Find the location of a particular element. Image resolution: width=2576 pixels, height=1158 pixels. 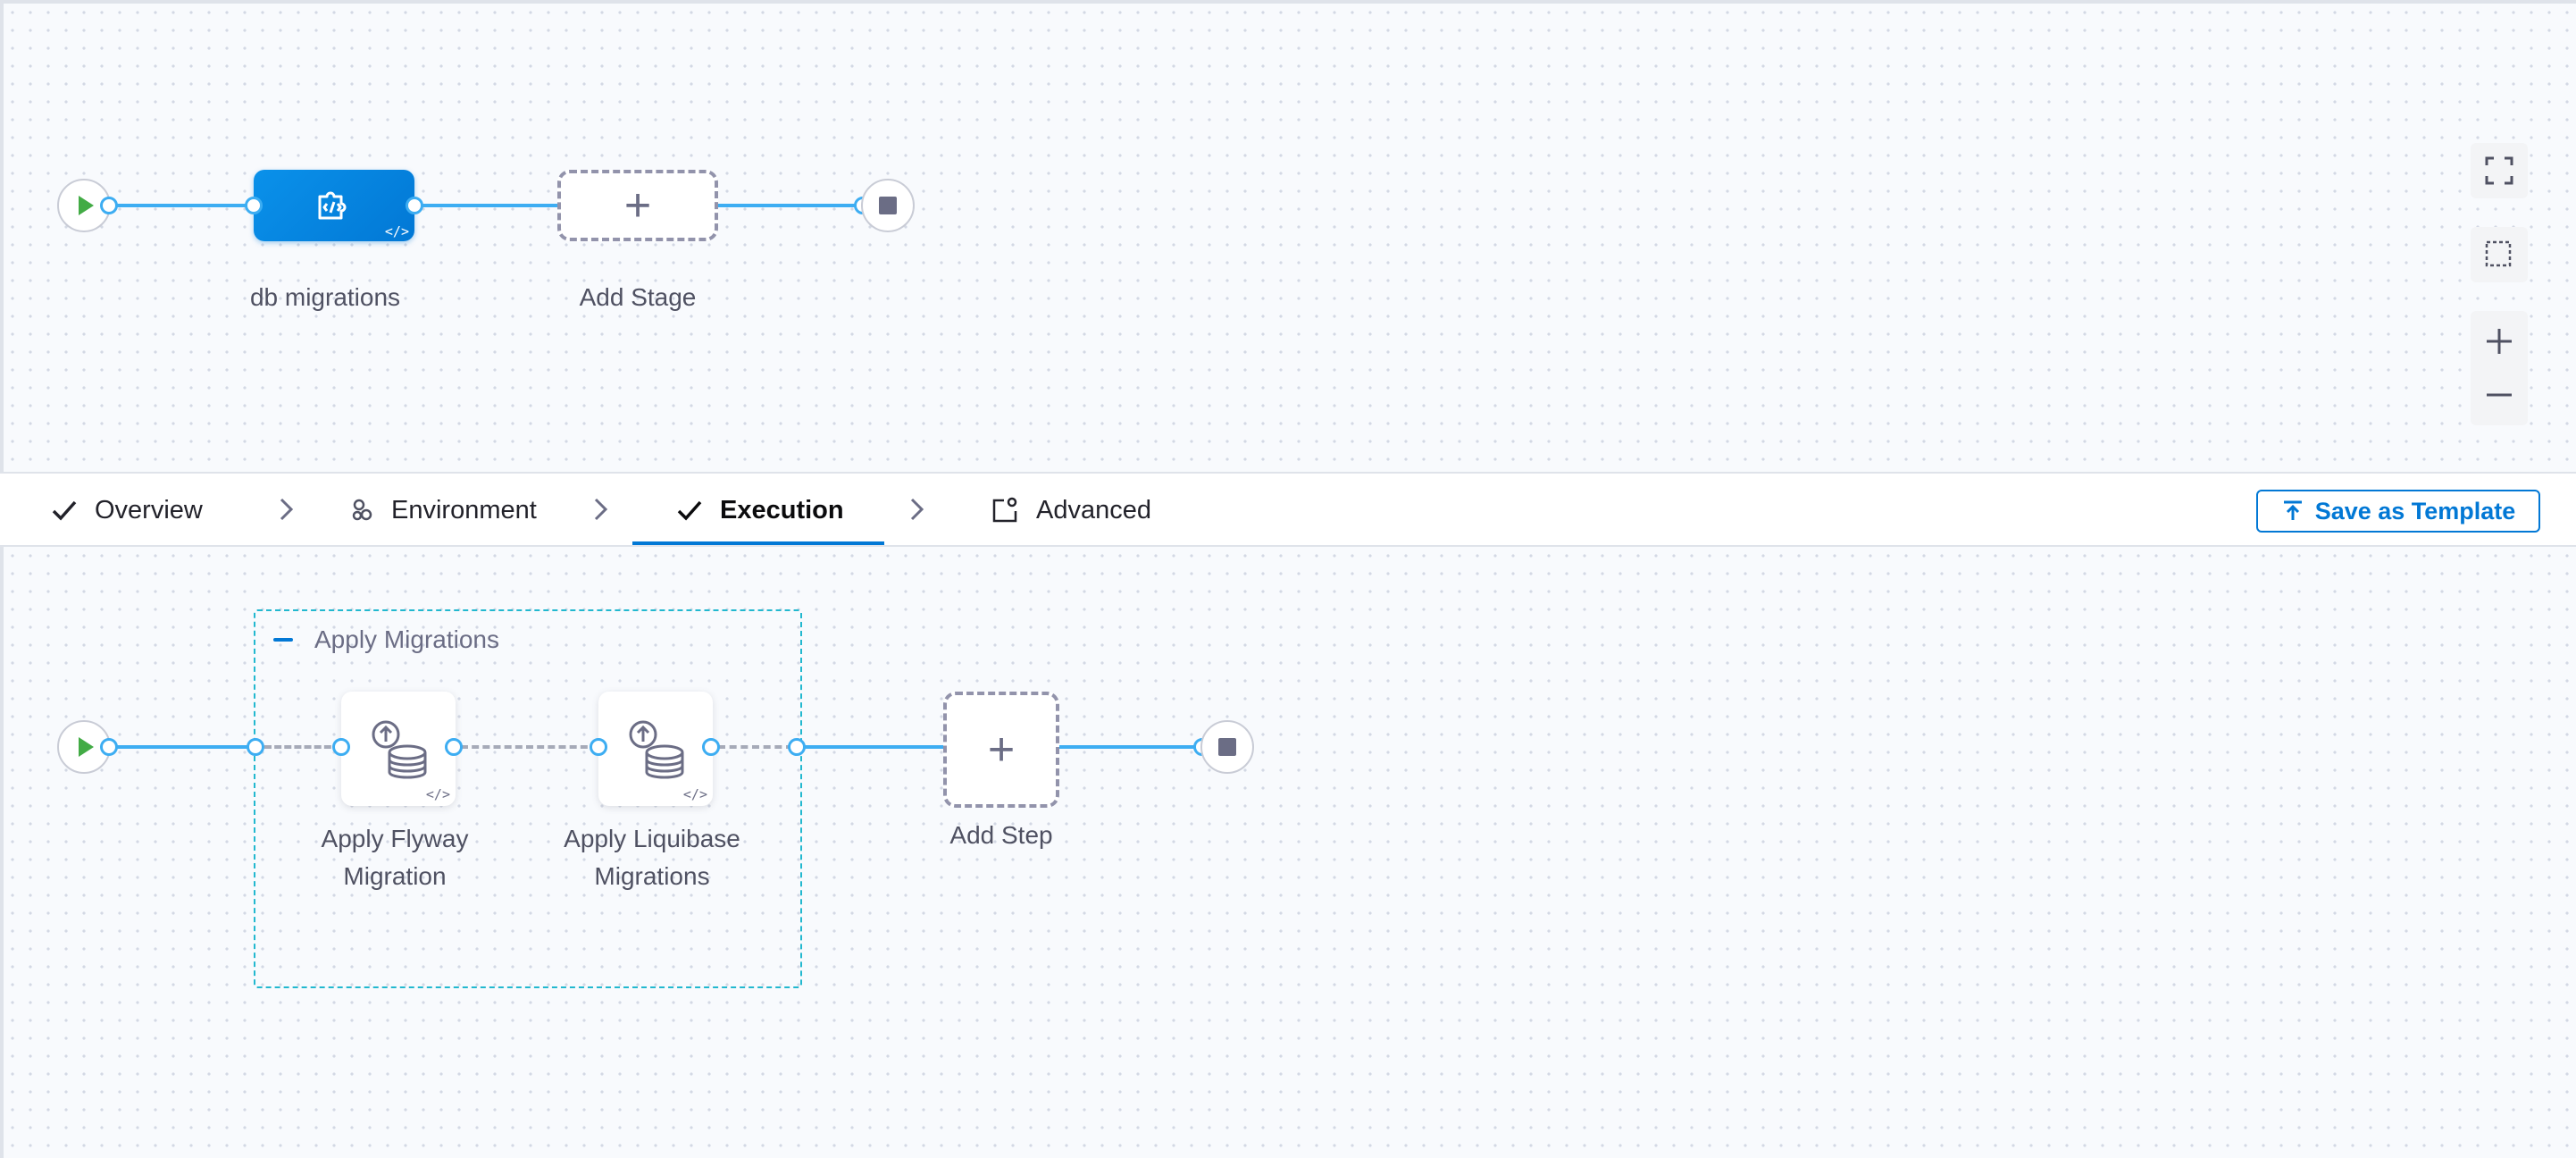

select-area-icon is located at coordinates (2498, 253).